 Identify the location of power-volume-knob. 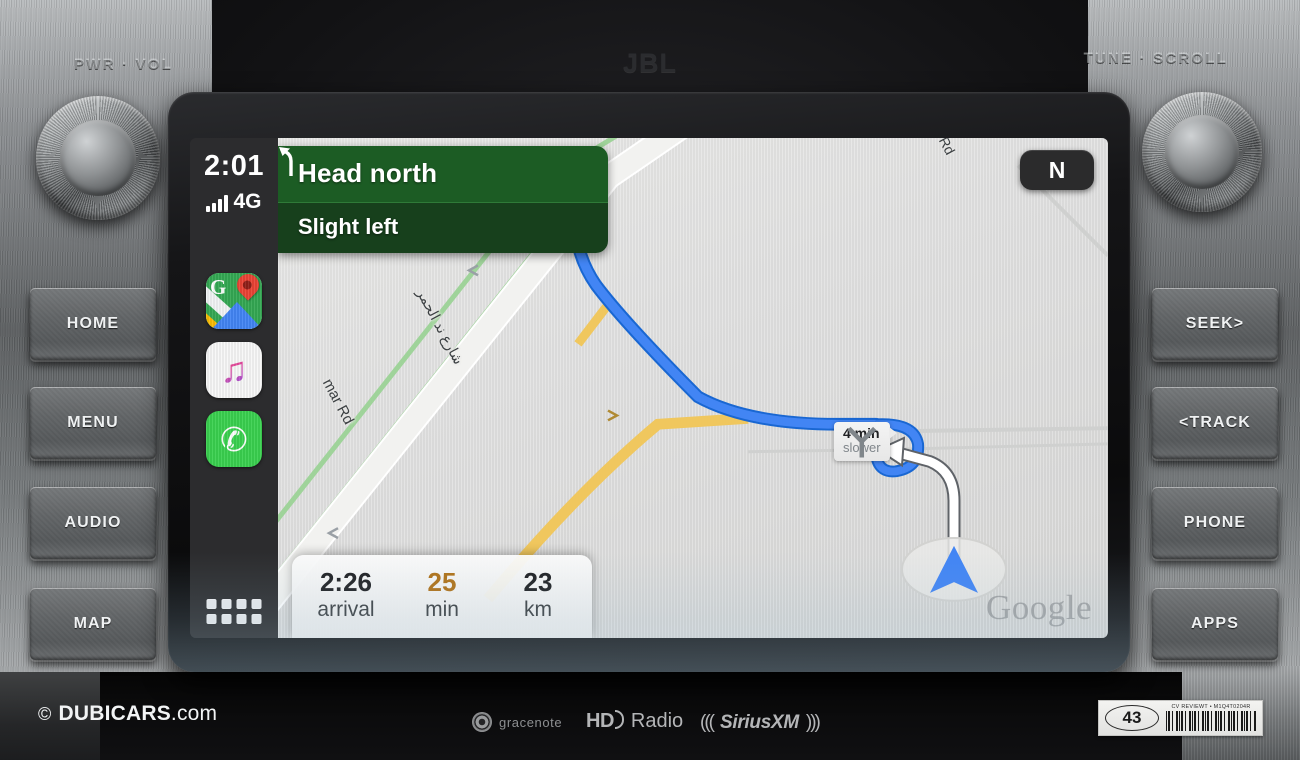
(98, 158).